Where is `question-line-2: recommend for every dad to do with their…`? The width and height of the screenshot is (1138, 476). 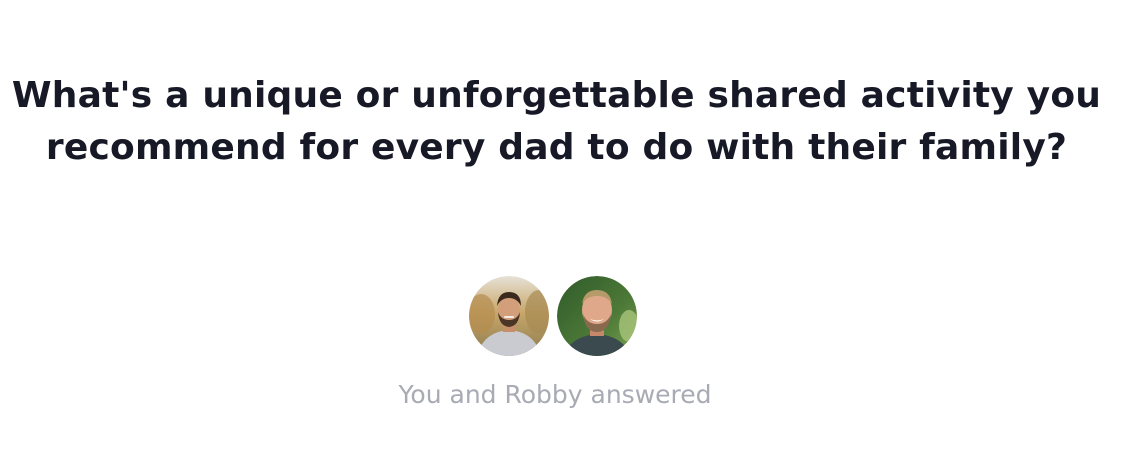 question-line-2: recommend for every dad to do with their… is located at coordinates (556, 147).